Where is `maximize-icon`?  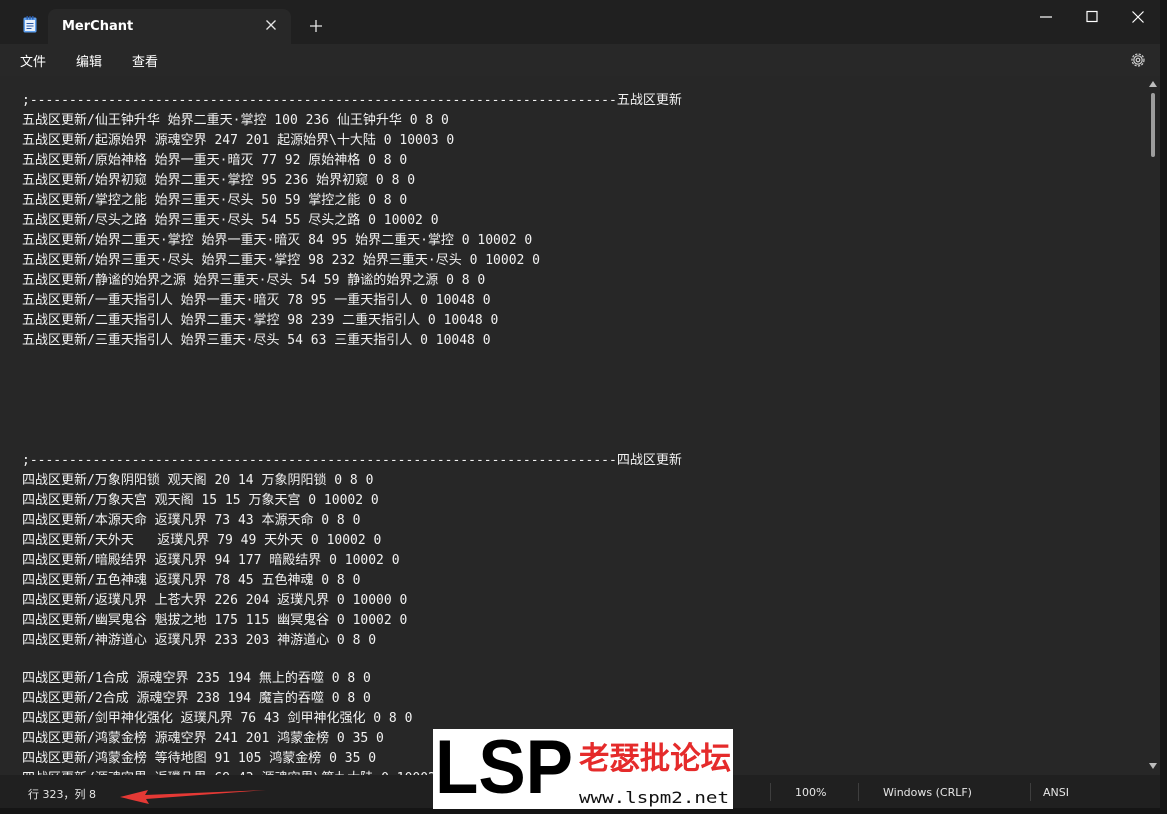 maximize-icon is located at coordinates (1092, 17).